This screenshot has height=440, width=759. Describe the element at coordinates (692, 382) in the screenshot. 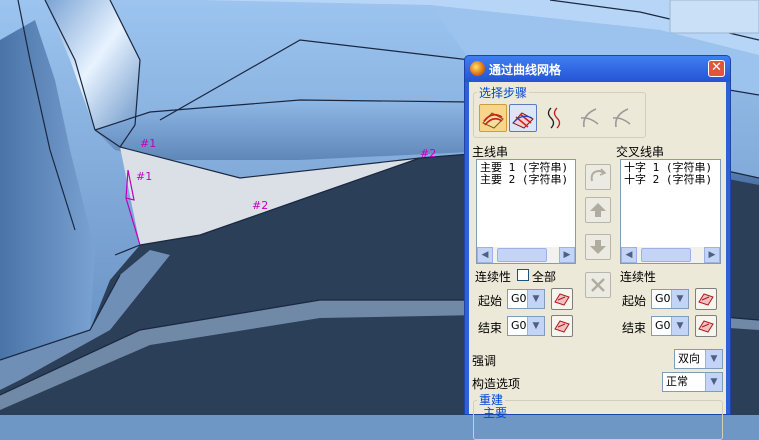

I see `construction-options-select: 正常 ▼` at that location.